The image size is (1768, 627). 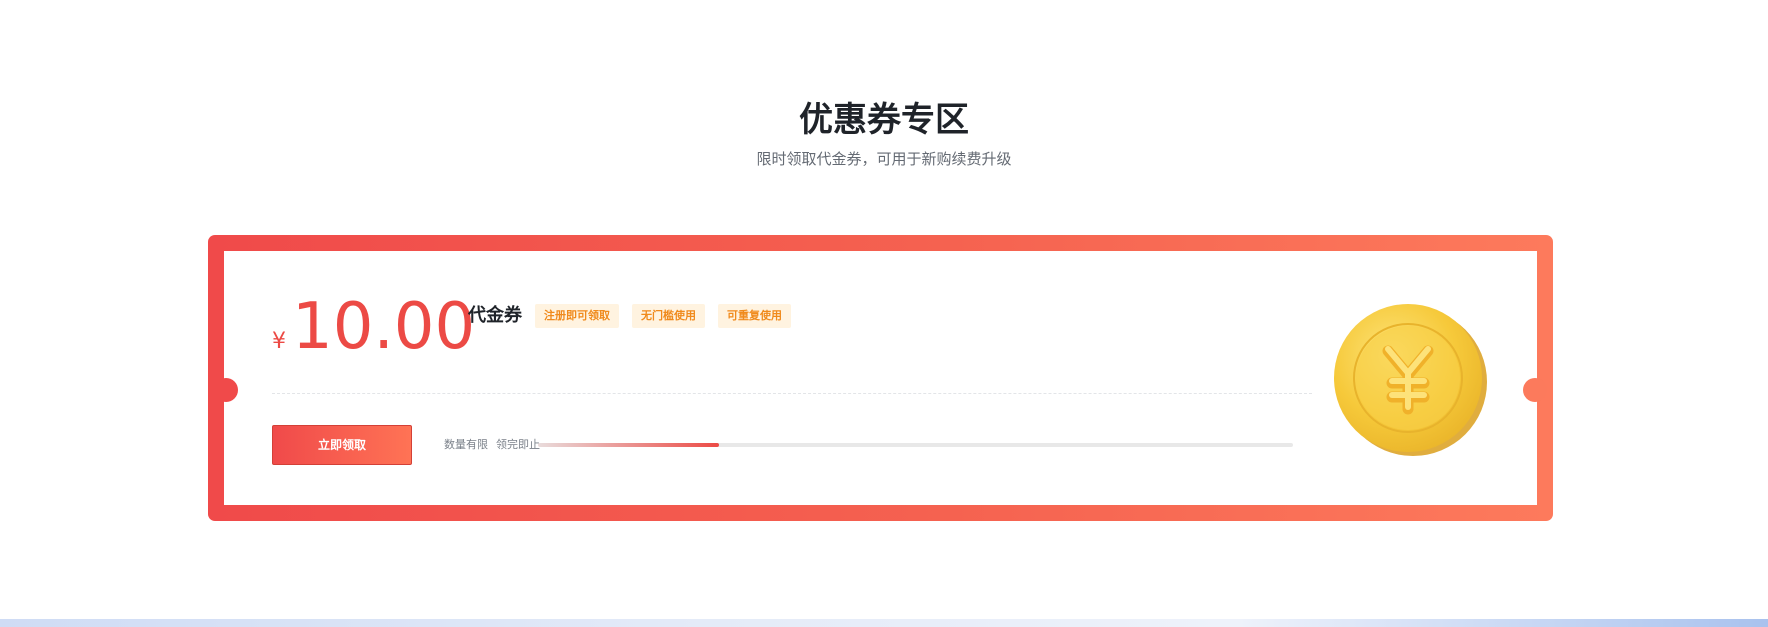 What do you see at coordinates (466, 444) in the screenshot?
I see `stock-note-limited: 数量有限` at bounding box center [466, 444].